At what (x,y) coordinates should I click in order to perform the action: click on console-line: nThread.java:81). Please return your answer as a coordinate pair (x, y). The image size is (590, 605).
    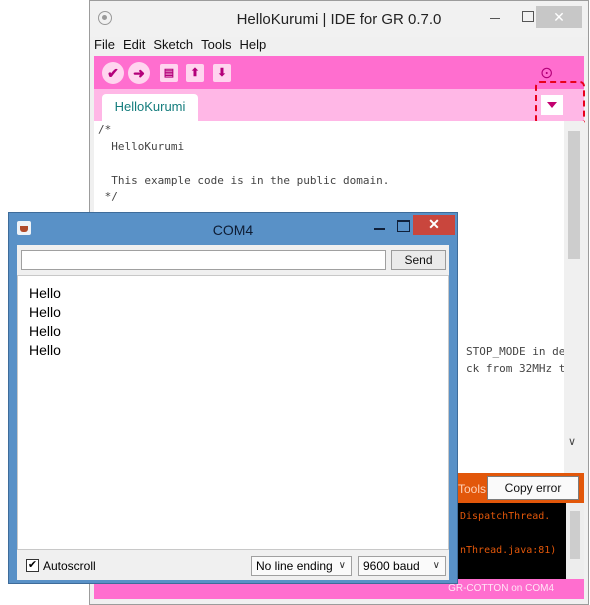
    Looking at the image, I should click on (508, 550).